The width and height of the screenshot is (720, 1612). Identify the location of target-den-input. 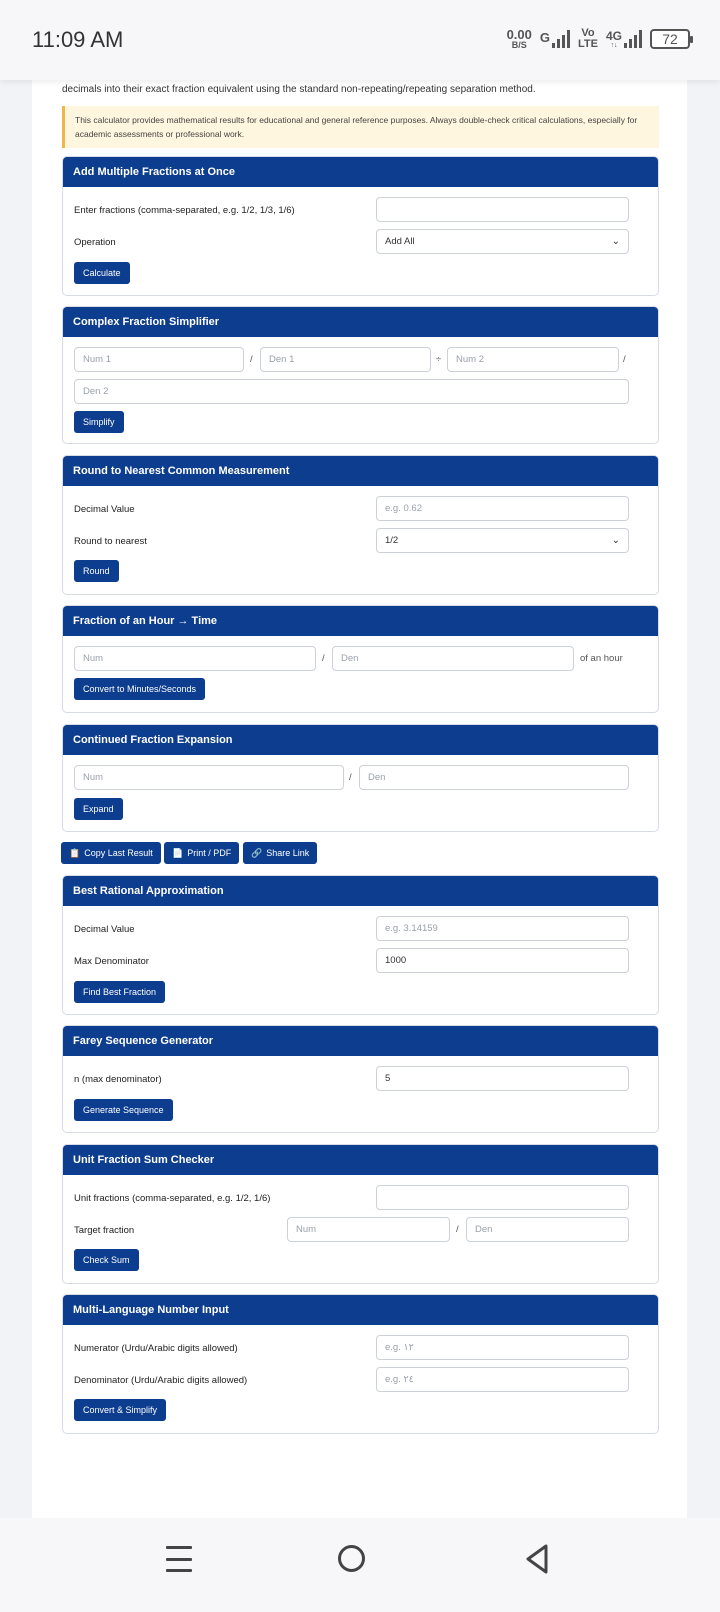
(547, 1229).